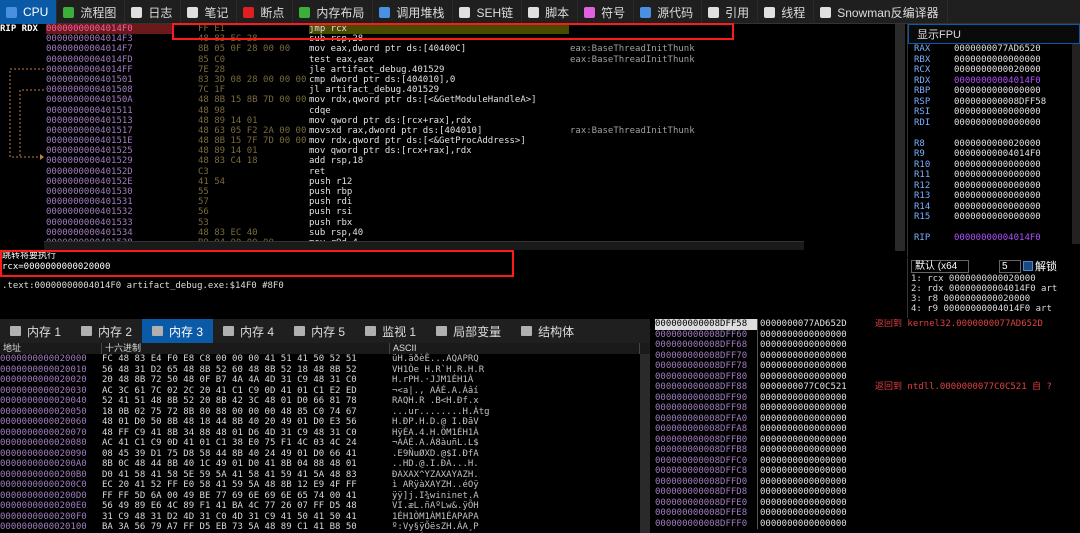 This screenshot has width=1080, height=533. I want to click on register-row: RSI 0000000000000000, so click(994, 112).